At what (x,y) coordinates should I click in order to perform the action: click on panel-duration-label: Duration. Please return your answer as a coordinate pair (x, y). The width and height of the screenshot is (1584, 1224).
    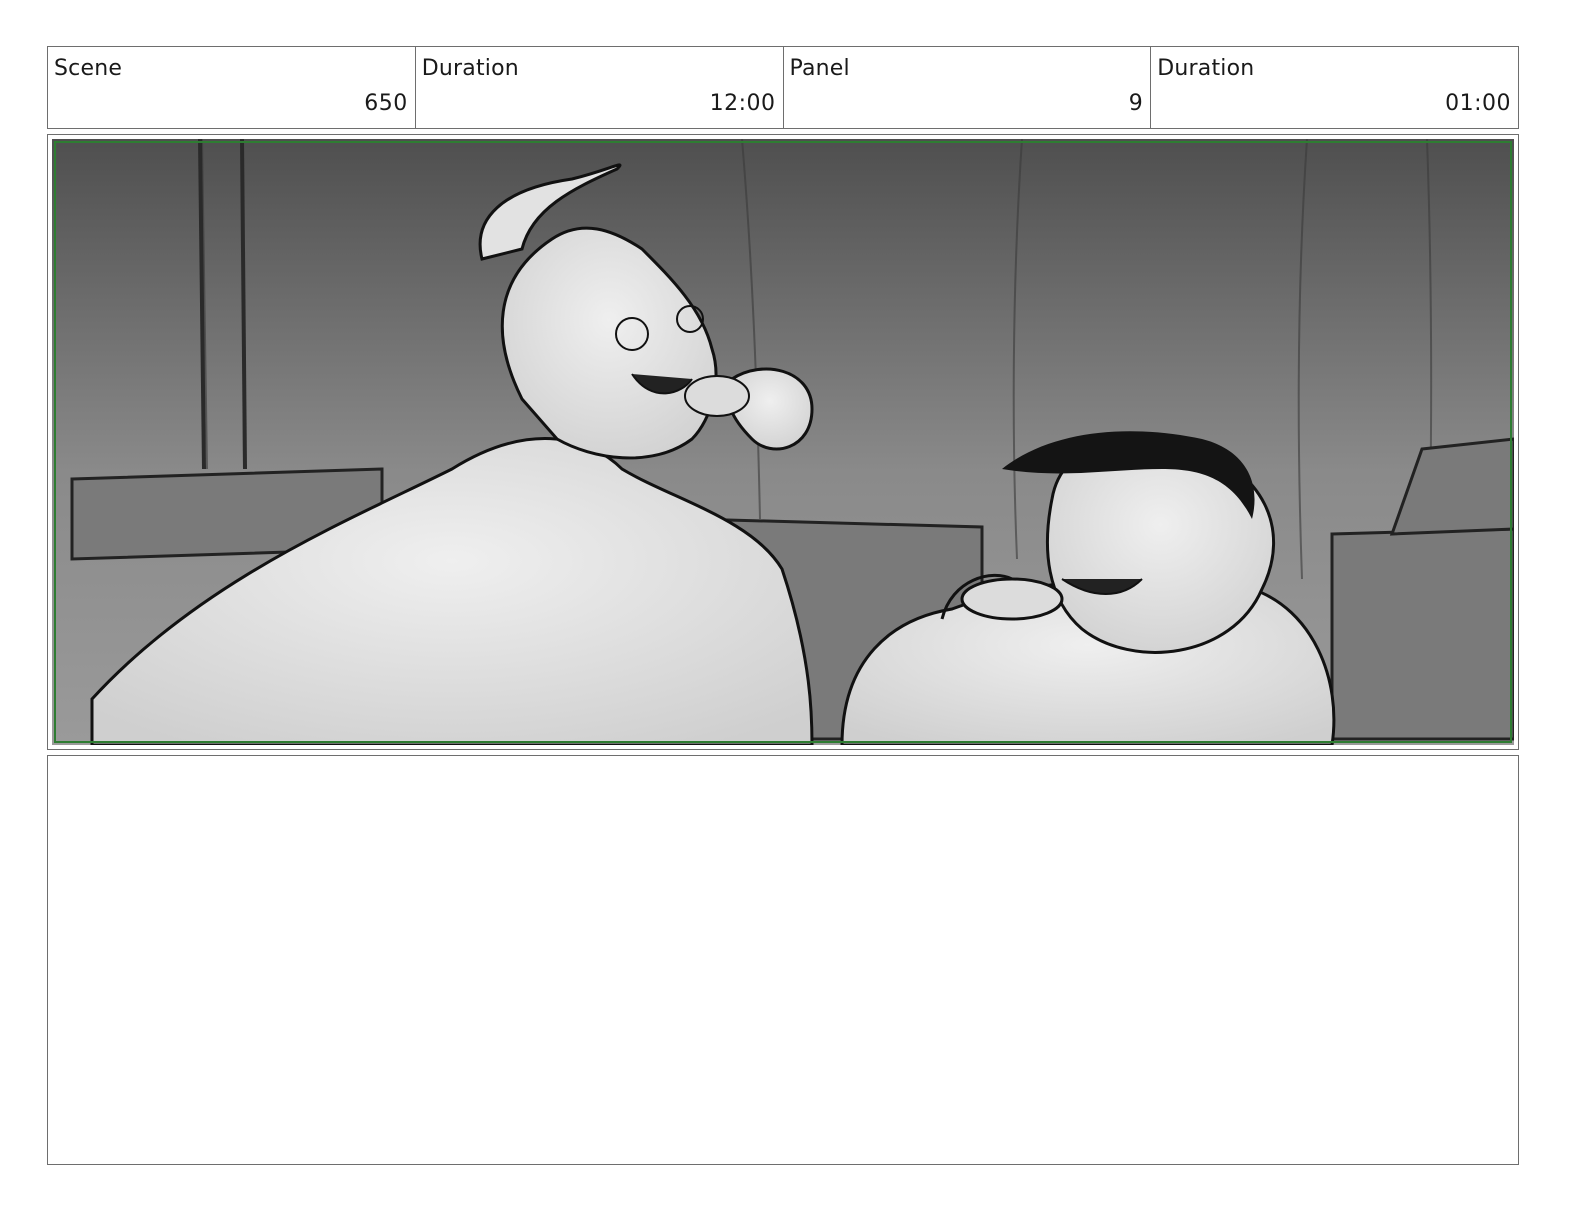
    Looking at the image, I should click on (1206, 68).